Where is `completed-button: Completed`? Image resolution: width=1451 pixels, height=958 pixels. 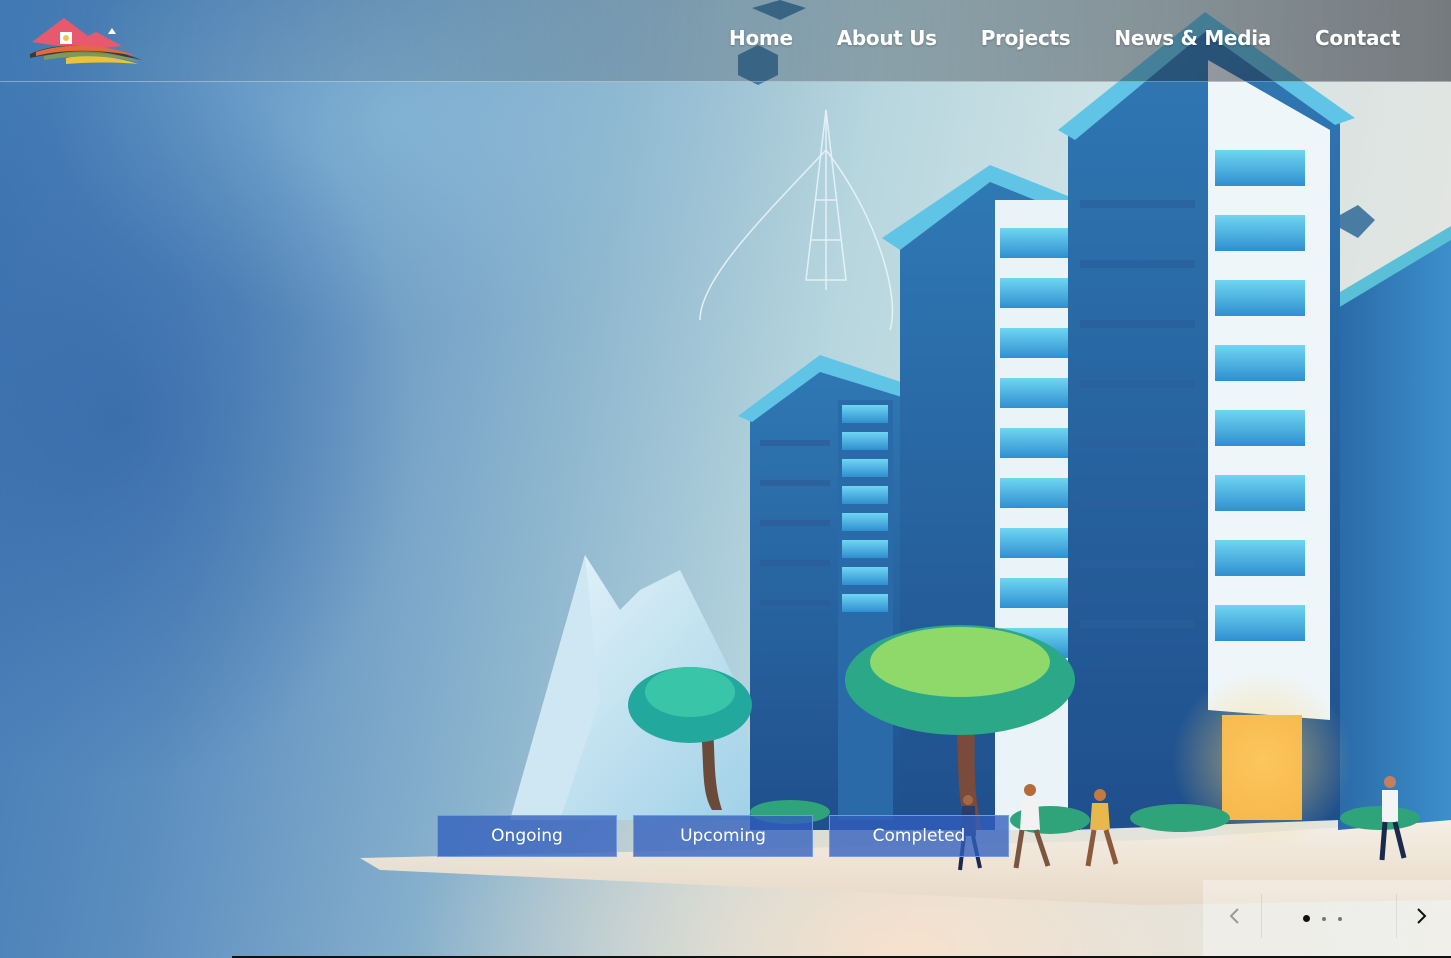
completed-button: Completed is located at coordinates (919, 836).